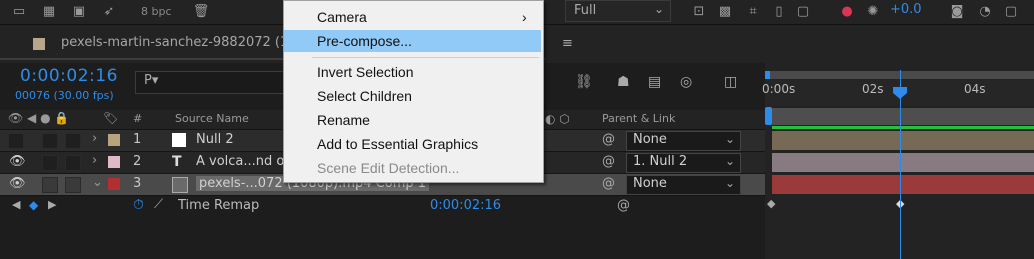  I want to click on time-remap-value: 0:00:02:16, so click(465, 205).